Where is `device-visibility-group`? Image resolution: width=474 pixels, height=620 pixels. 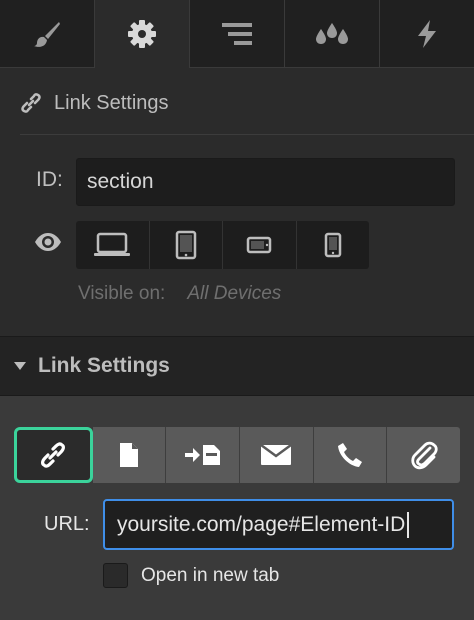 device-visibility-group is located at coordinates (222, 245).